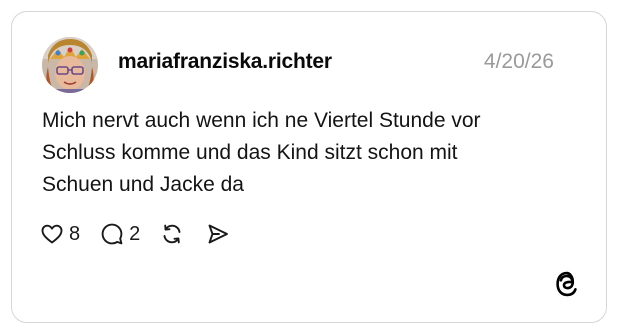  I want to click on speech-bubble-icon, so click(112, 234).